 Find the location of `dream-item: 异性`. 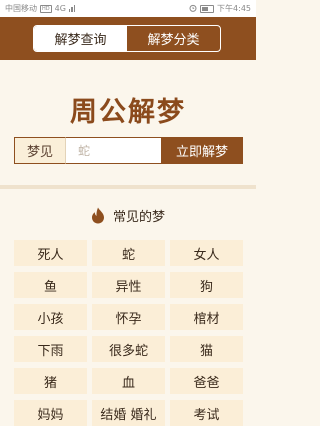

dream-item: 异性 is located at coordinates (128, 285).